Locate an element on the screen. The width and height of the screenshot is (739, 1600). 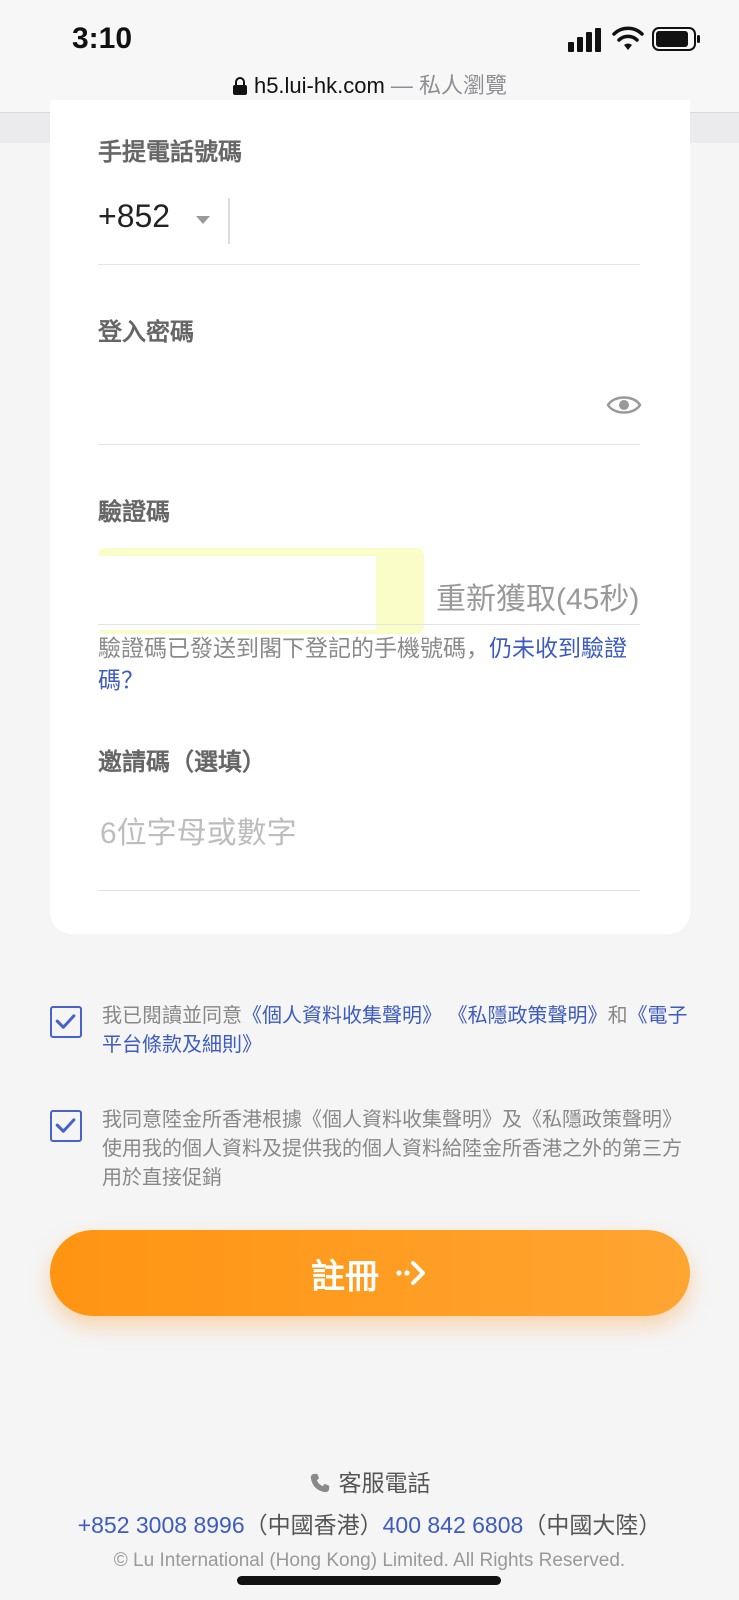
personal-data-statement-link: 《個人資料收集聲明》 is located at coordinates (342, 1016).